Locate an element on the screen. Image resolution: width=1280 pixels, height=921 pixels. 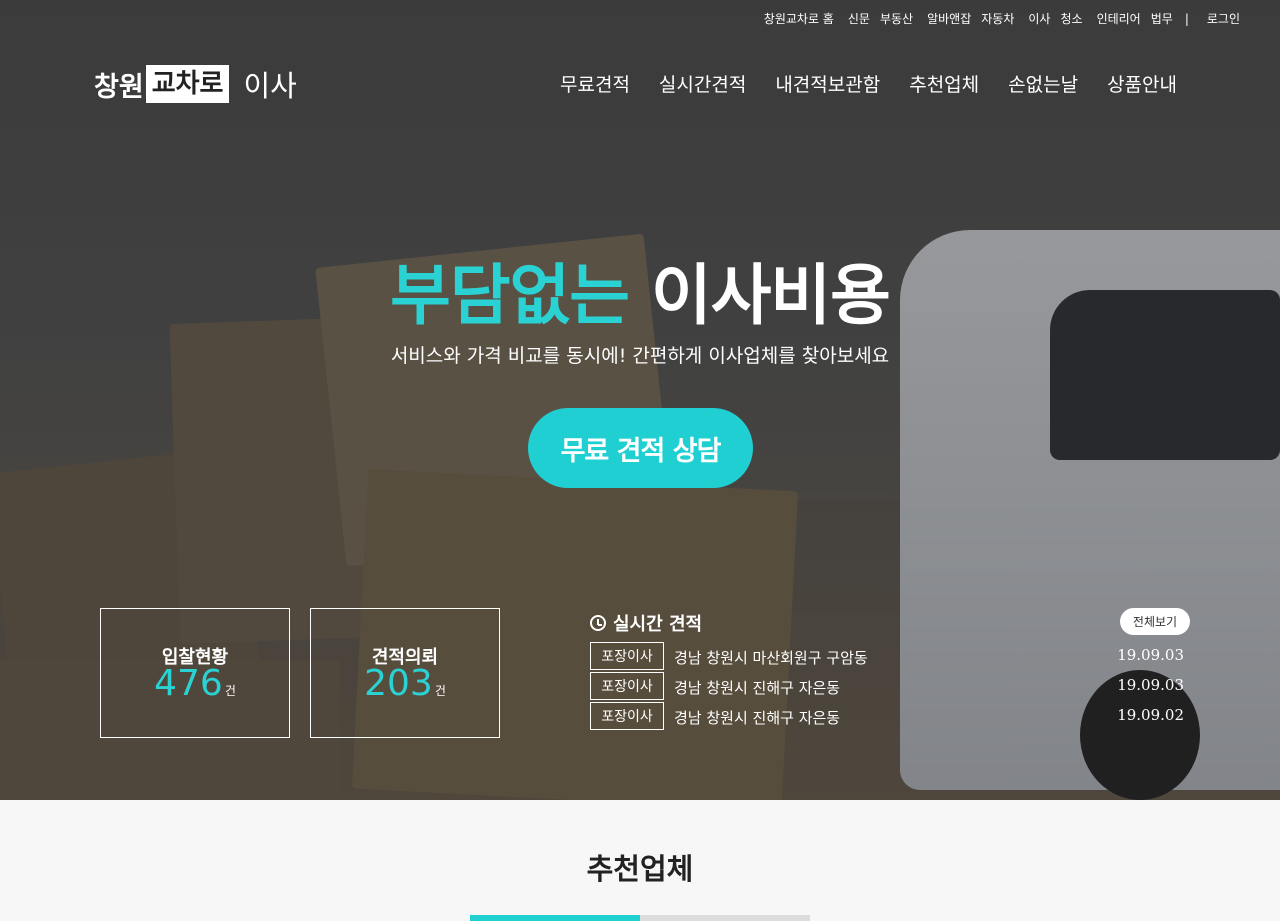
nav-realtime-quote: 실시간견적 is located at coordinates (702, 83).